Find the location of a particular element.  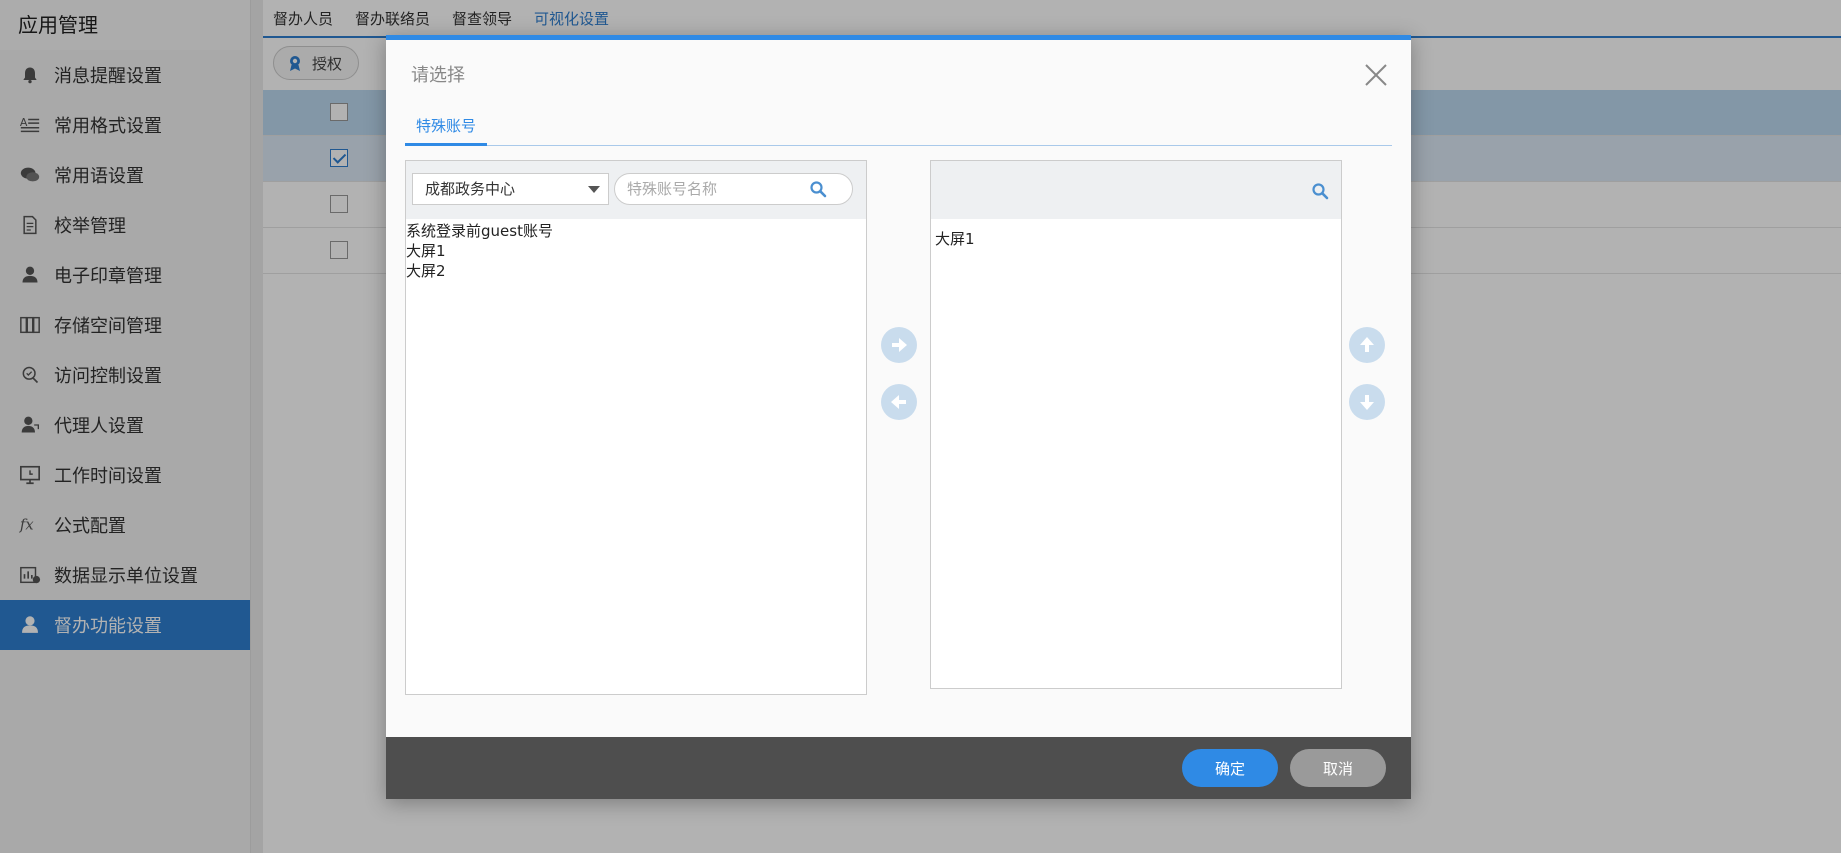

list-item: 大屏2 is located at coordinates (636, 271).